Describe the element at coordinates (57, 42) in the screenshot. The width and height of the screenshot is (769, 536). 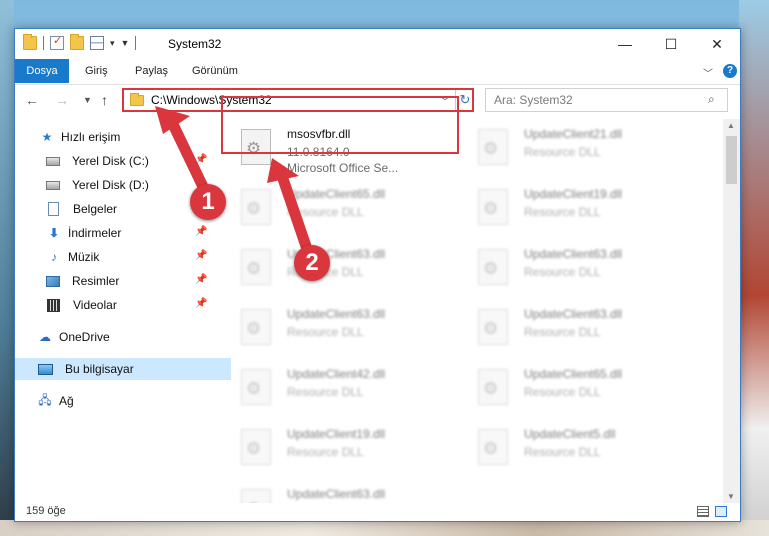
I see `properties-check-icon` at that location.